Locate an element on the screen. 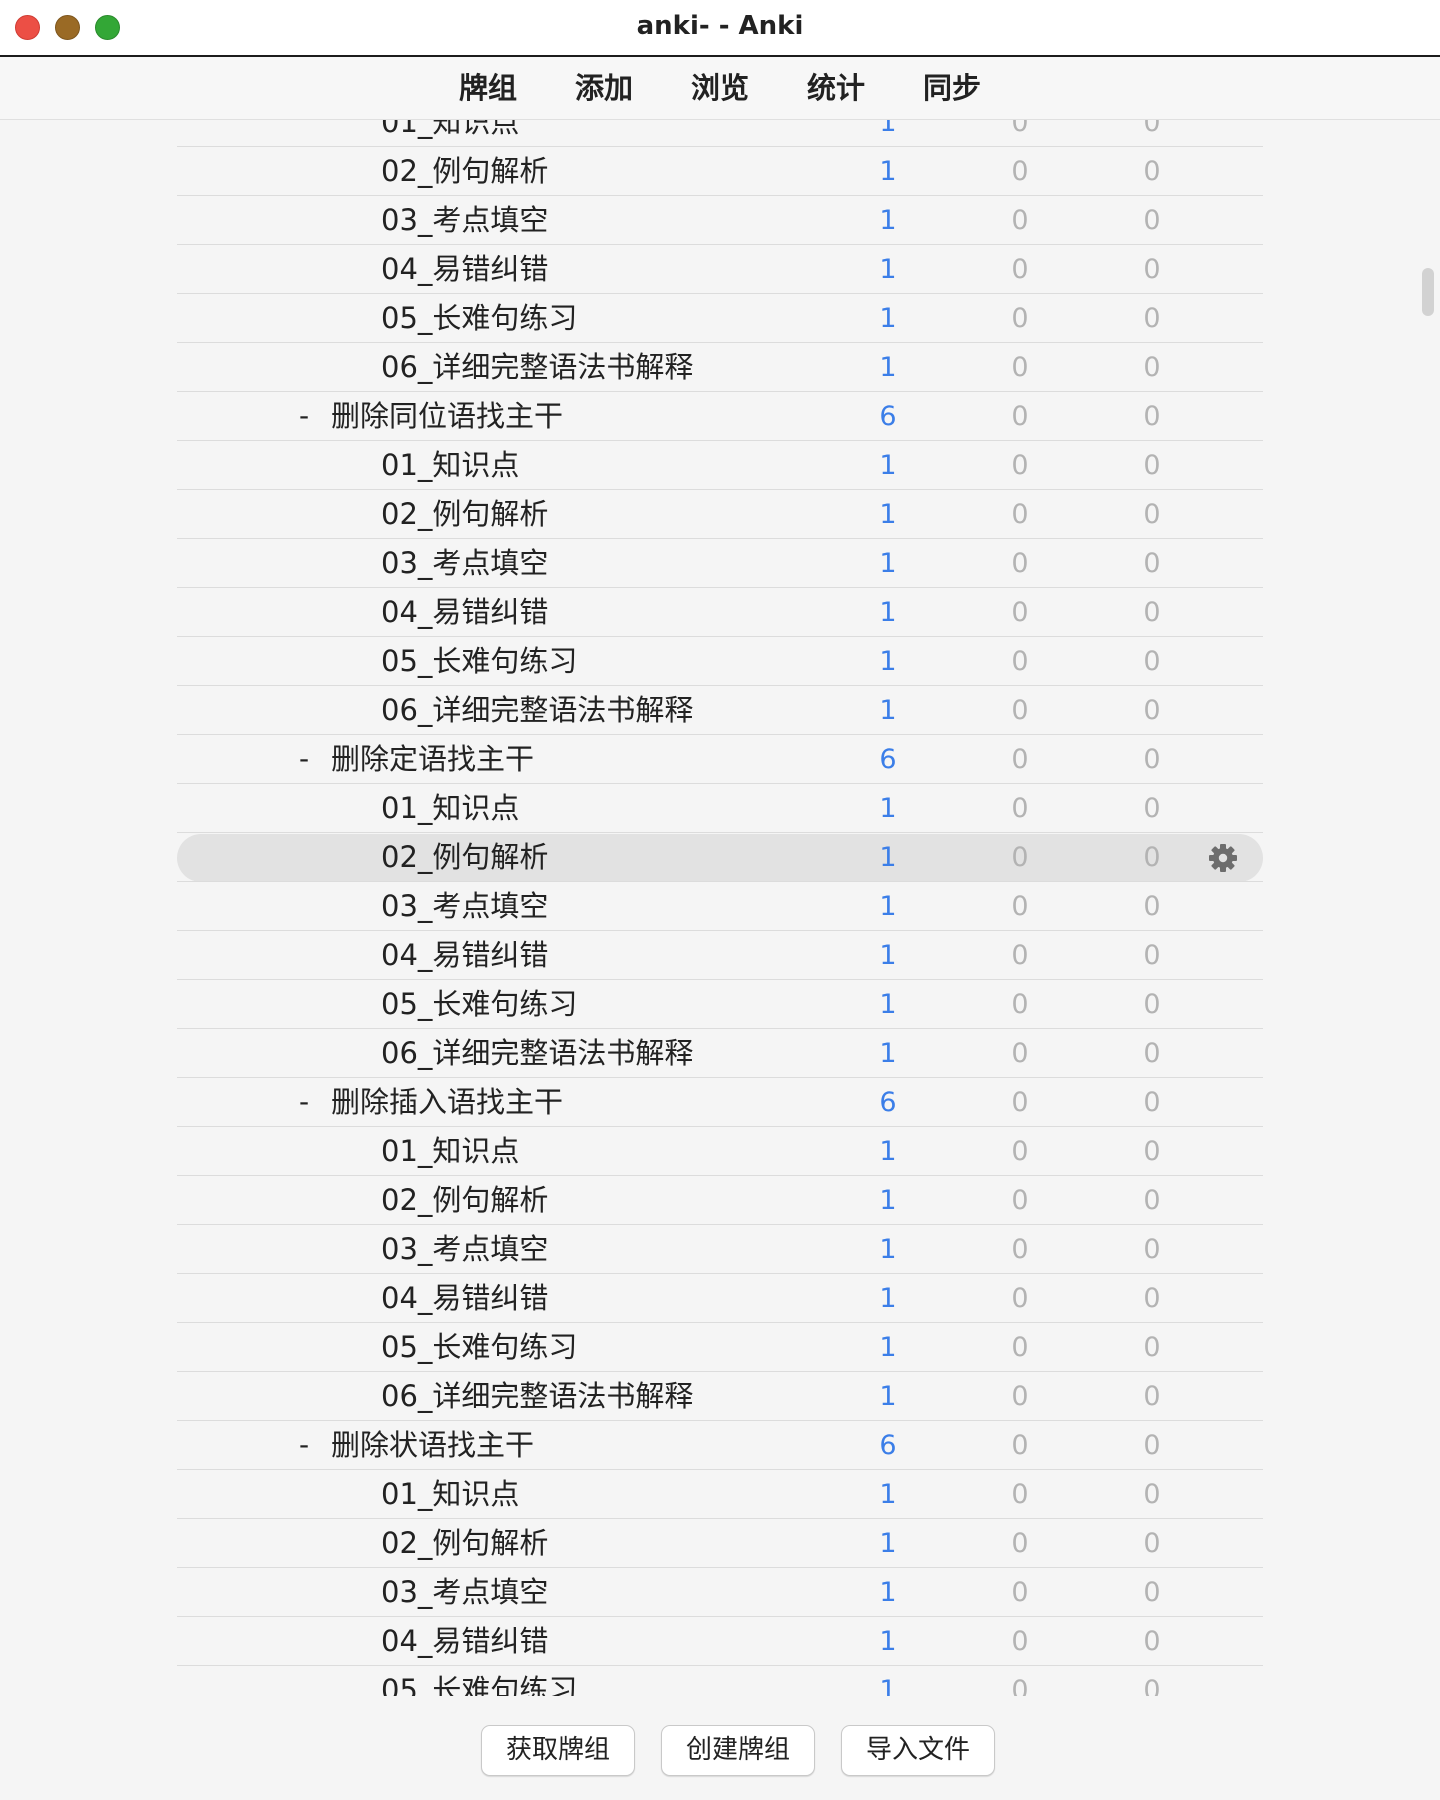 Image resolution: width=1440 pixels, height=1800 pixels. deck-row-parent: - 删除插入语找主干 6 0 0 is located at coordinates (720, 1102).